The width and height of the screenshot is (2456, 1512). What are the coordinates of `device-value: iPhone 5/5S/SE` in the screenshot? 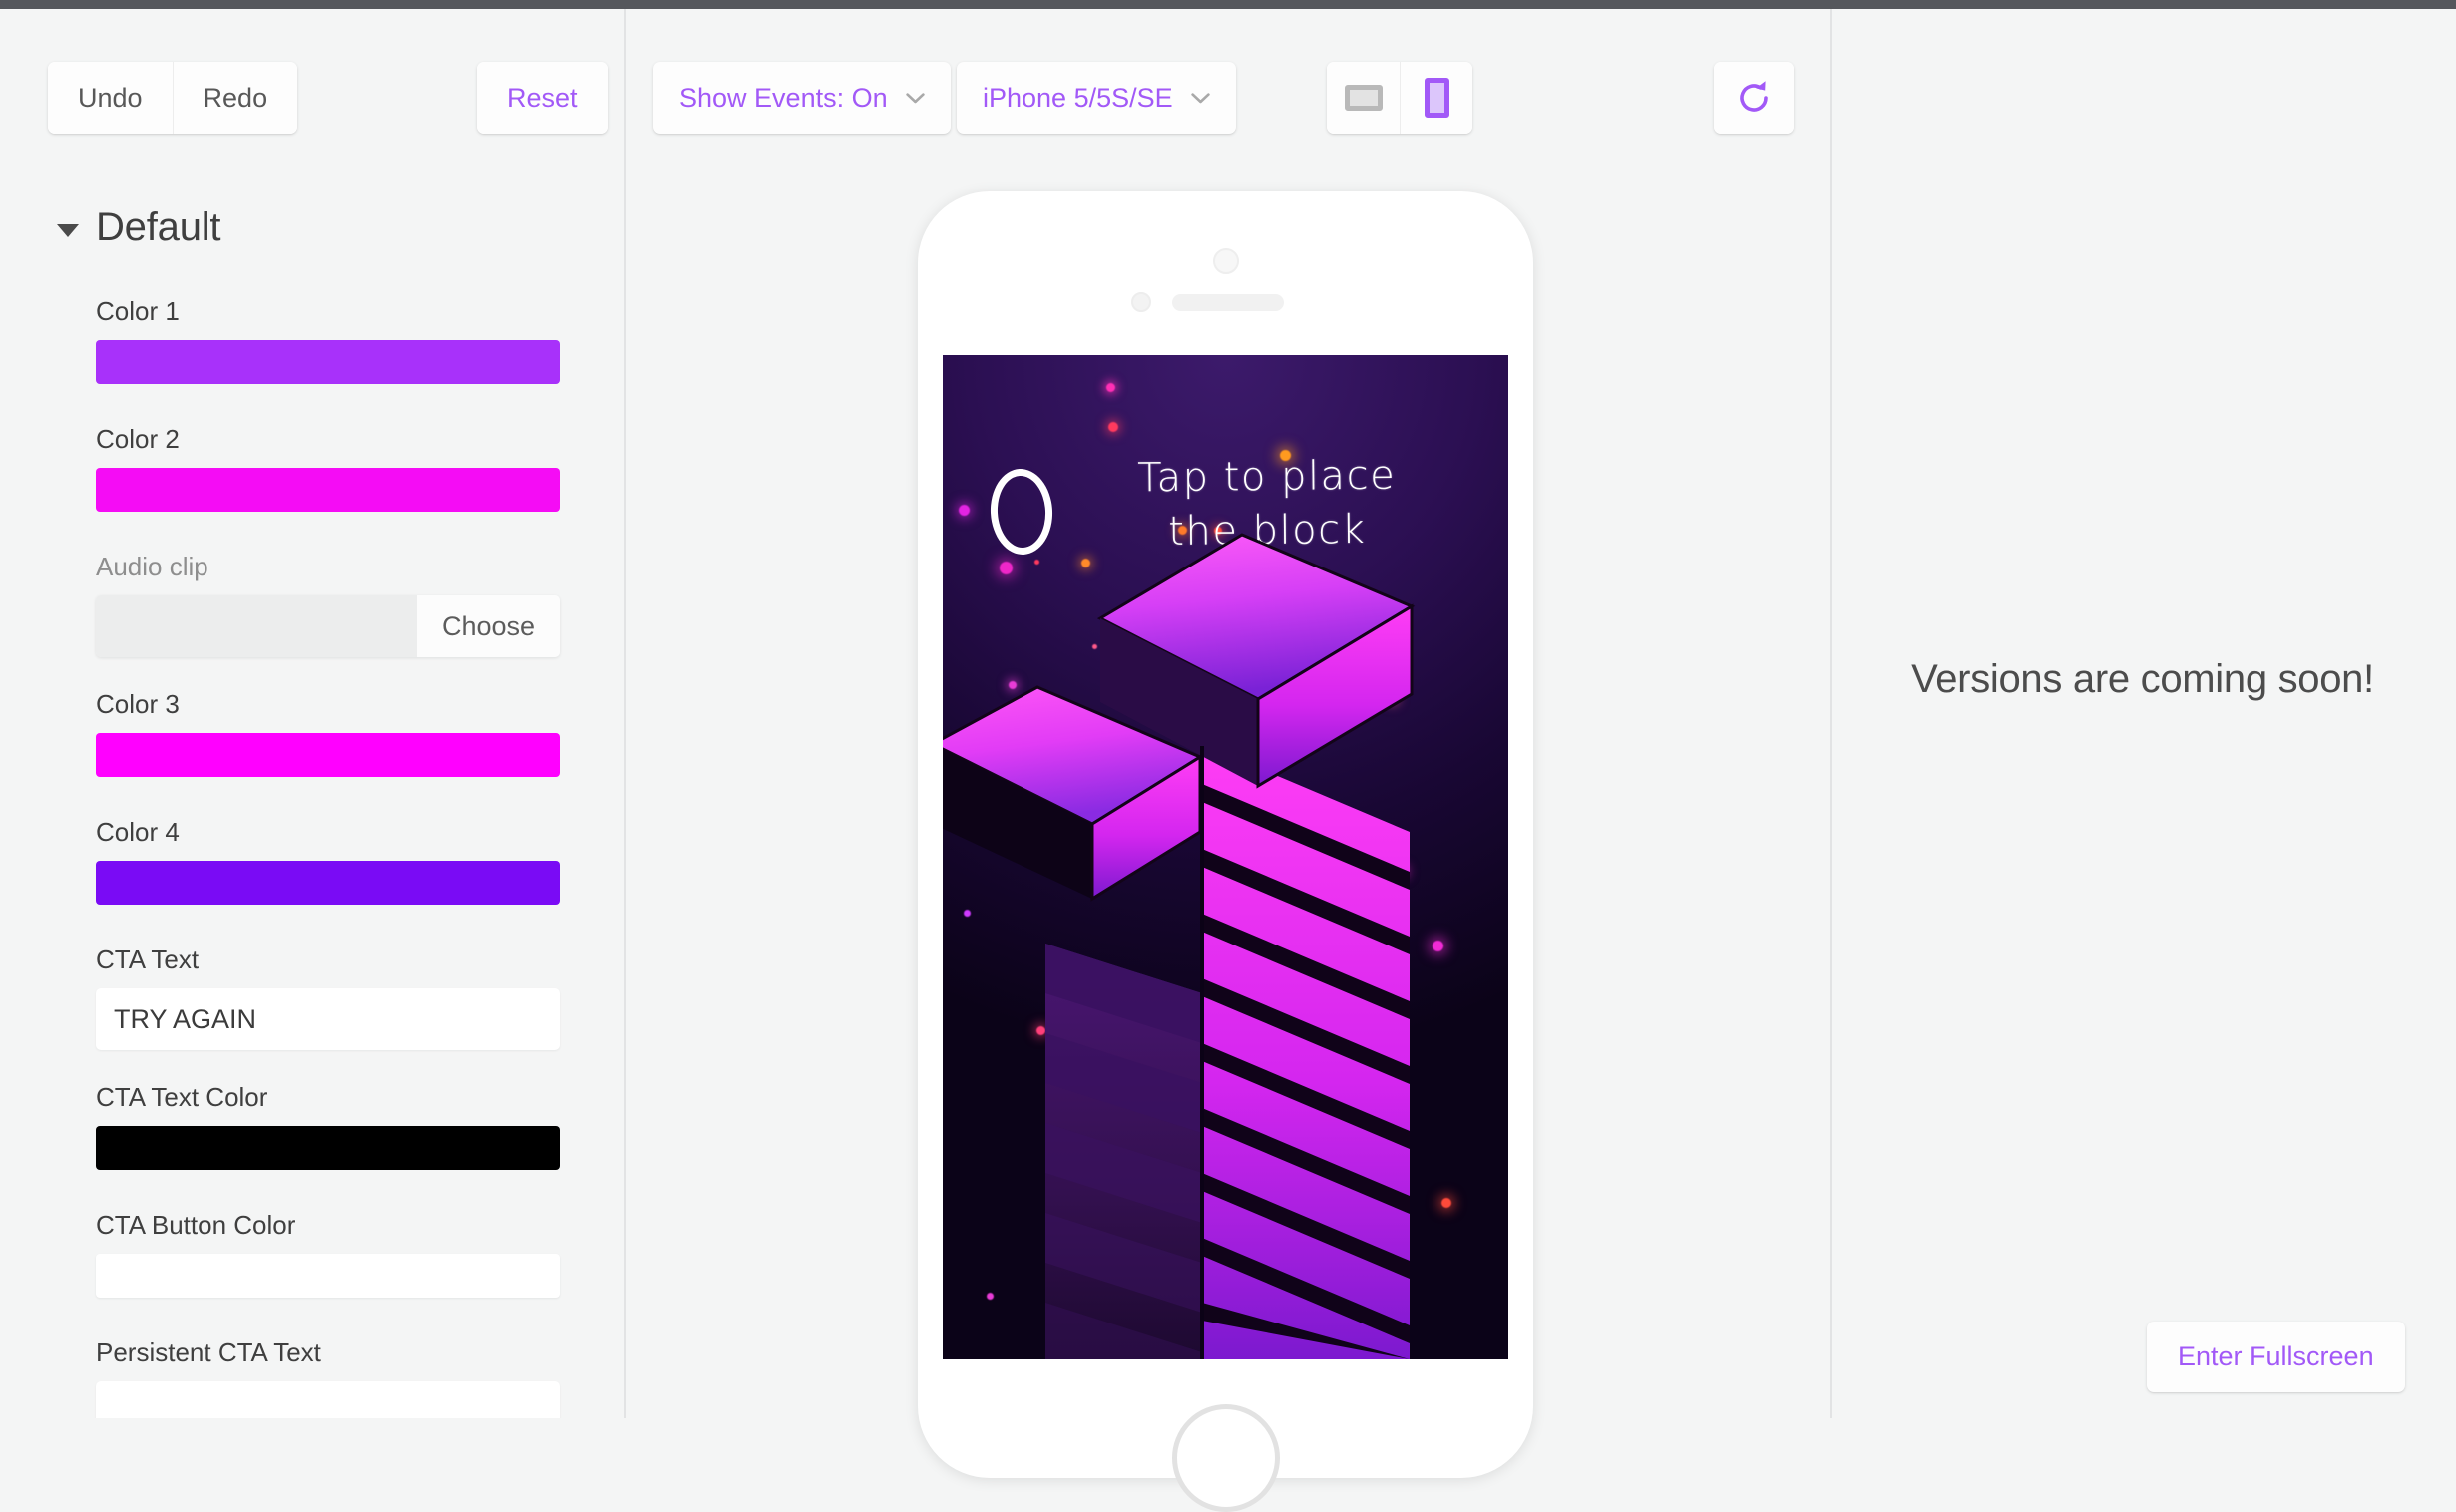 It's located at (1078, 97).